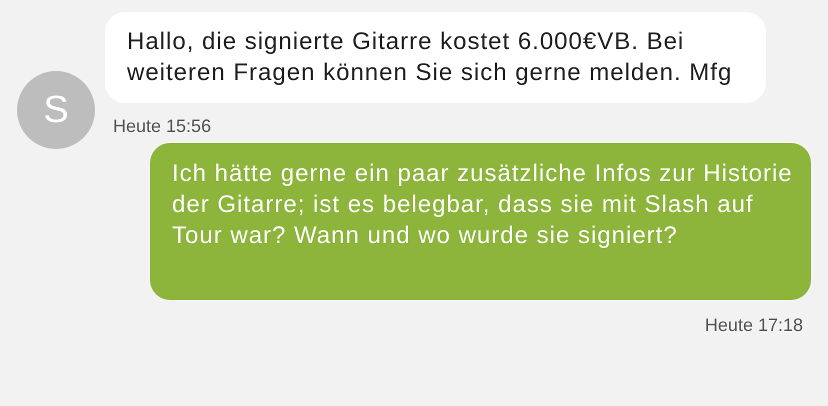 The image size is (828, 406). What do you see at coordinates (753, 325) in the screenshot?
I see `message-time: Heute 17:18` at bounding box center [753, 325].